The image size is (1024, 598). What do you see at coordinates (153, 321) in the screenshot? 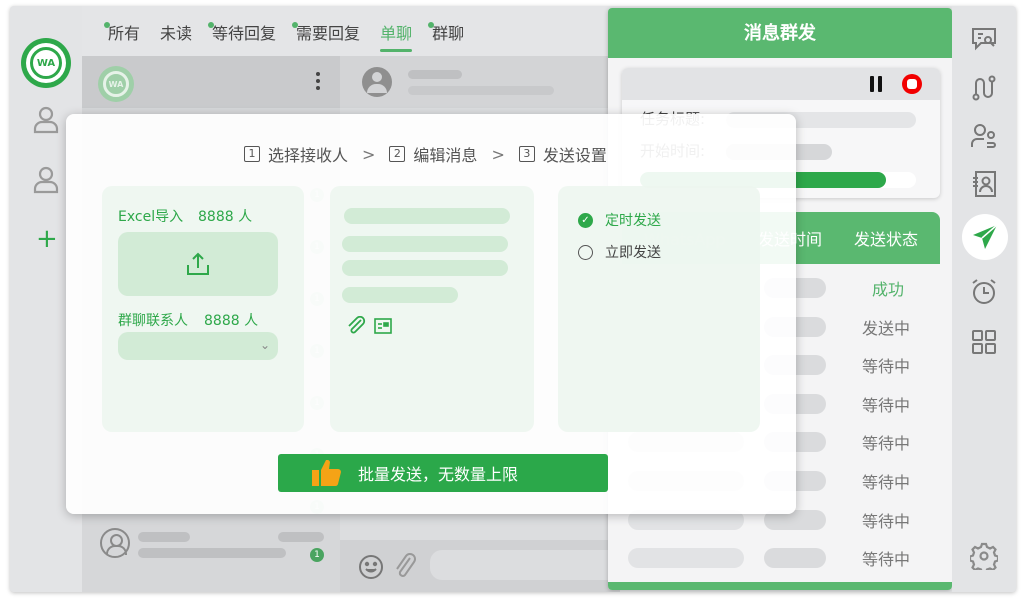
I see `group-contacts-label: 群聊联系人` at bounding box center [153, 321].